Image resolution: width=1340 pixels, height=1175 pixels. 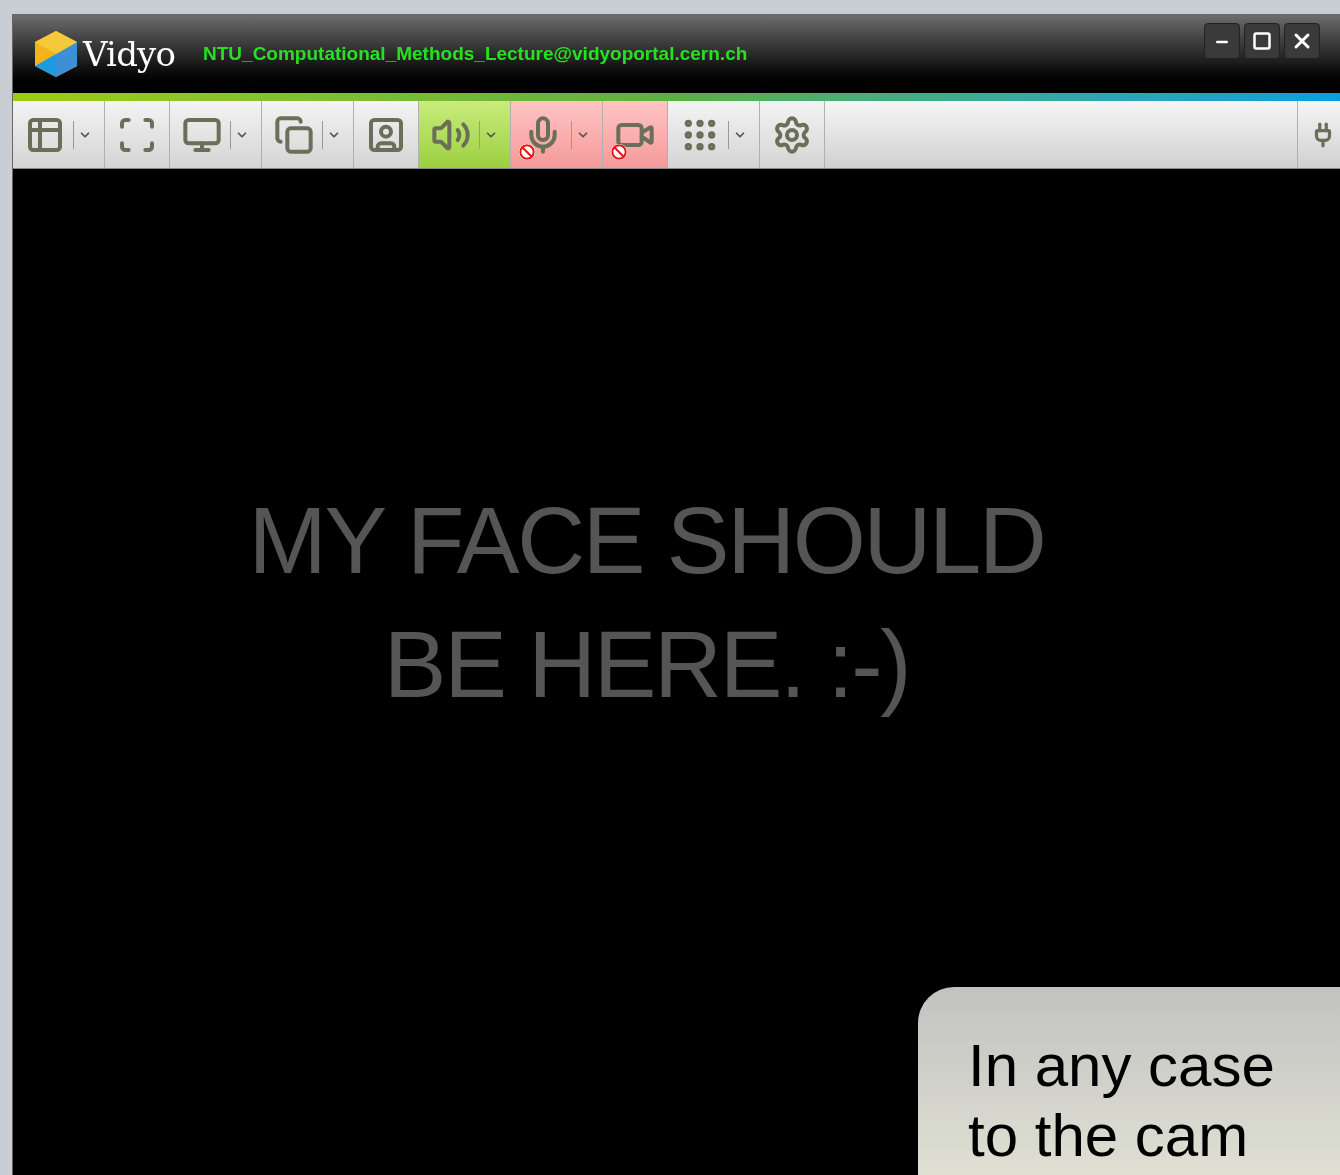 I want to click on video-message: MY FACE SHOULD, so click(x=646, y=541).